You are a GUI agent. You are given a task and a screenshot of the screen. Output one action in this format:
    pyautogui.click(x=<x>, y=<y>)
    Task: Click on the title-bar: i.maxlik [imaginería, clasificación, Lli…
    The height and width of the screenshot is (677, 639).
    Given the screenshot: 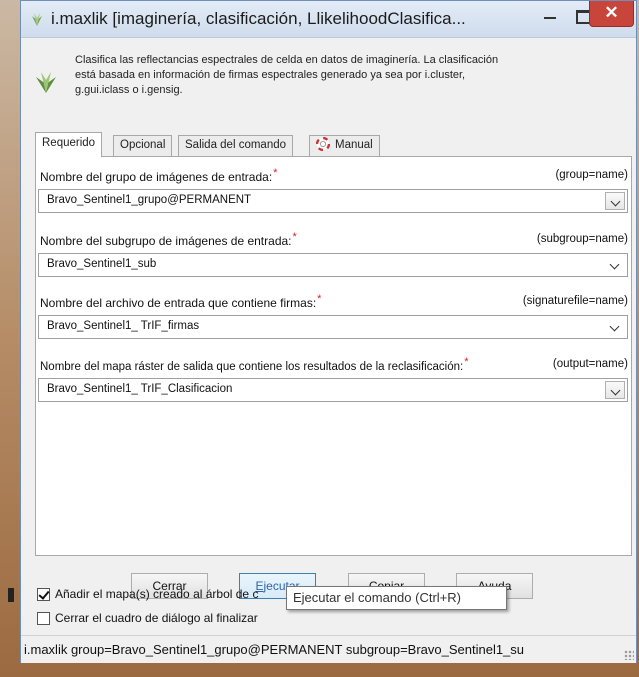 What is the action you would take?
    pyautogui.click(x=328, y=19)
    